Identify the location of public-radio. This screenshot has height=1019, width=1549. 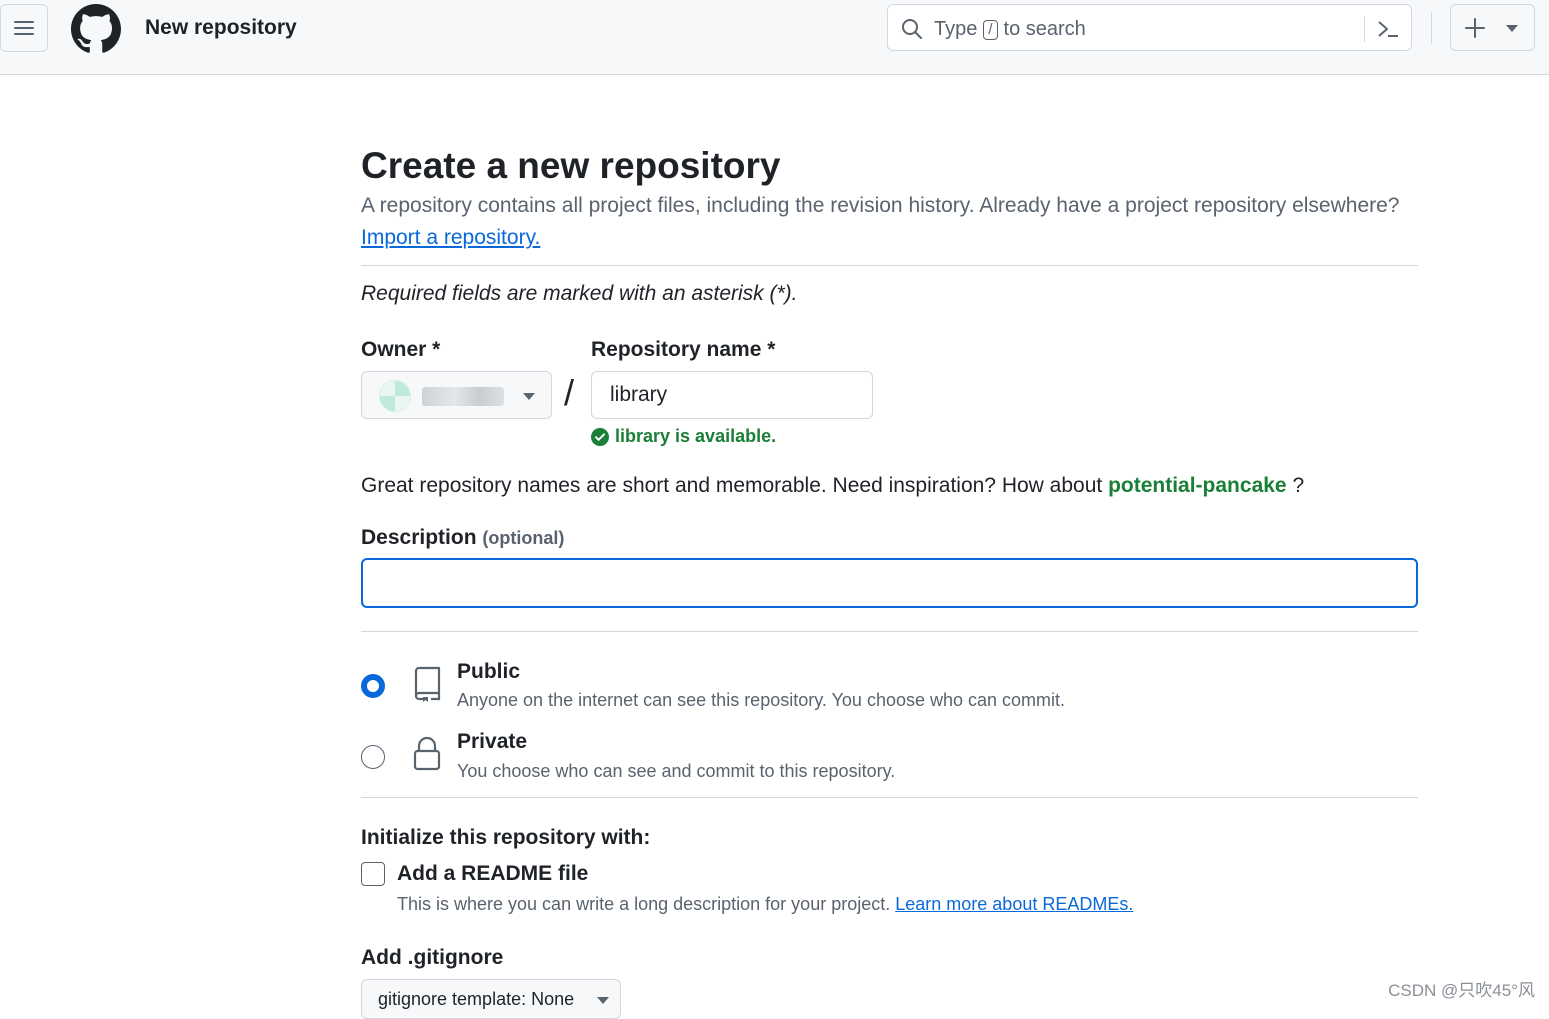
(373, 686).